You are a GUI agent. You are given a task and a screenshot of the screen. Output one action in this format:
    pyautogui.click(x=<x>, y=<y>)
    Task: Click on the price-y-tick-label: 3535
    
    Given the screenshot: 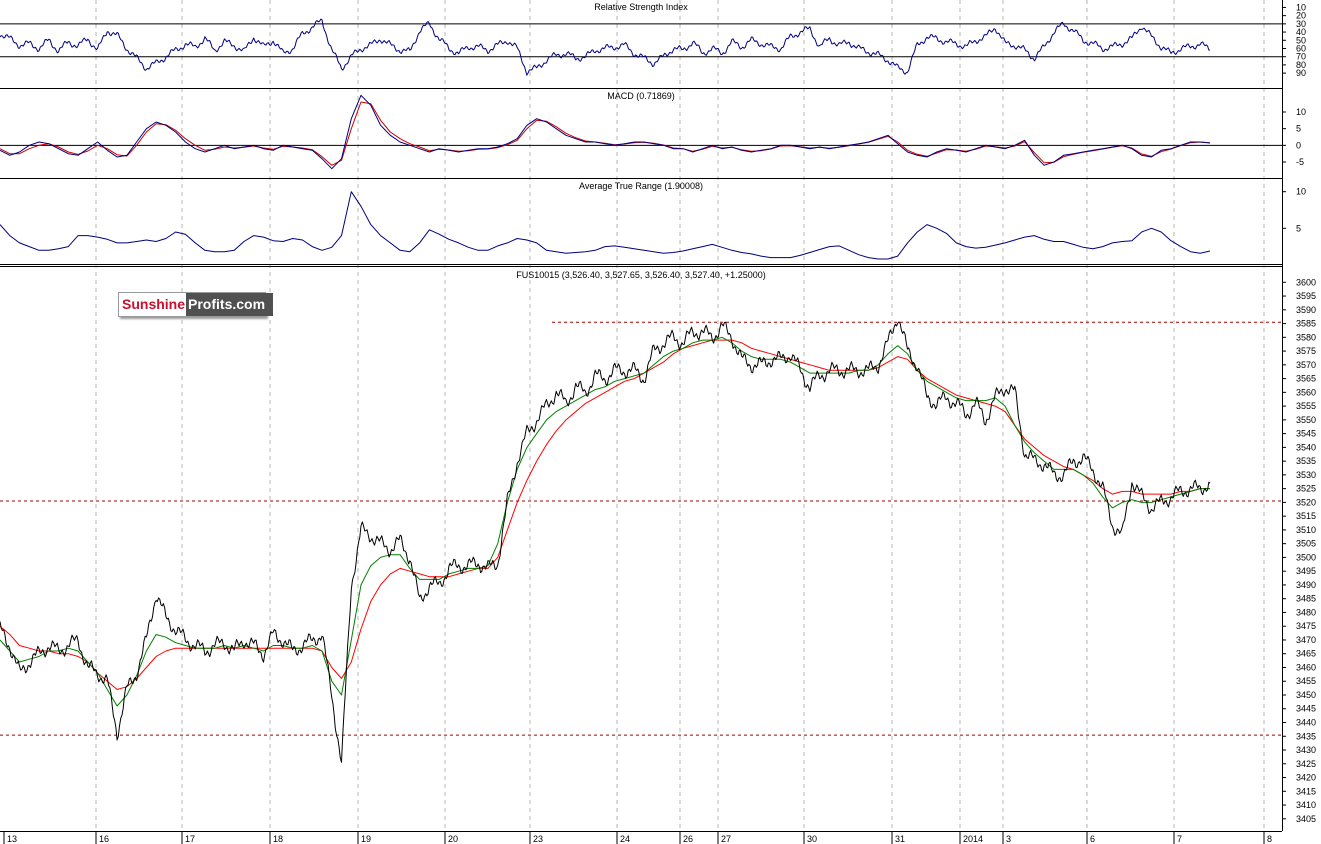 What is the action you would take?
    pyautogui.click(x=1306, y=461)
    